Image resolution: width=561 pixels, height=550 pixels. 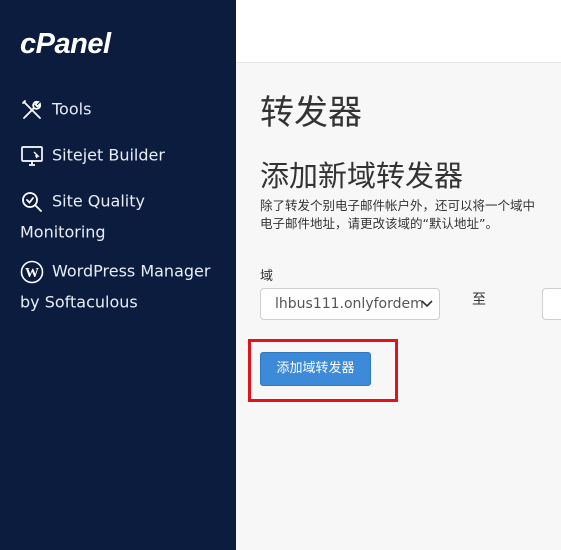 I want to click on sidebar-item-label: WordPress Manager, so click(x=131, y=271).